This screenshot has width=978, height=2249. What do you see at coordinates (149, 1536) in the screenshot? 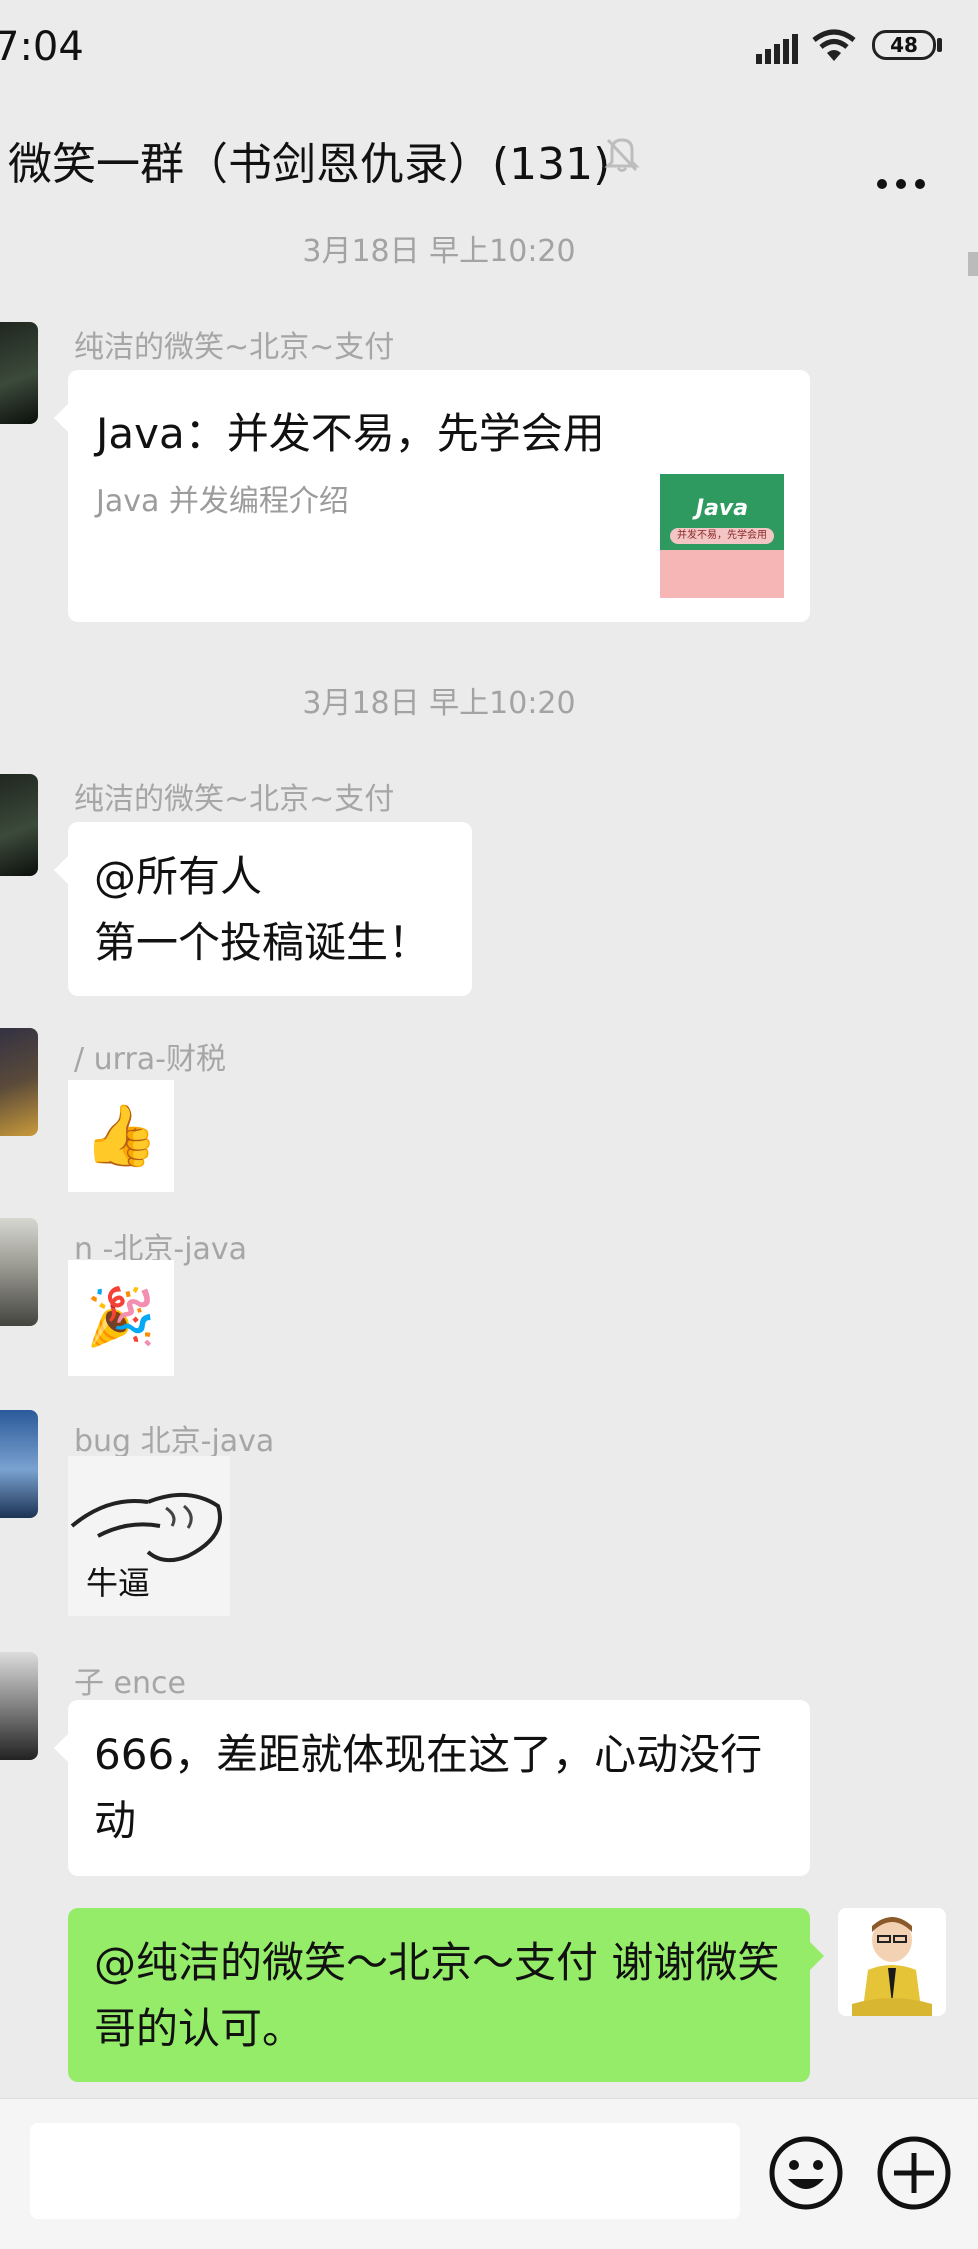
I see `meme-sticker: 牛逼` at bounding box center [149, 1536].